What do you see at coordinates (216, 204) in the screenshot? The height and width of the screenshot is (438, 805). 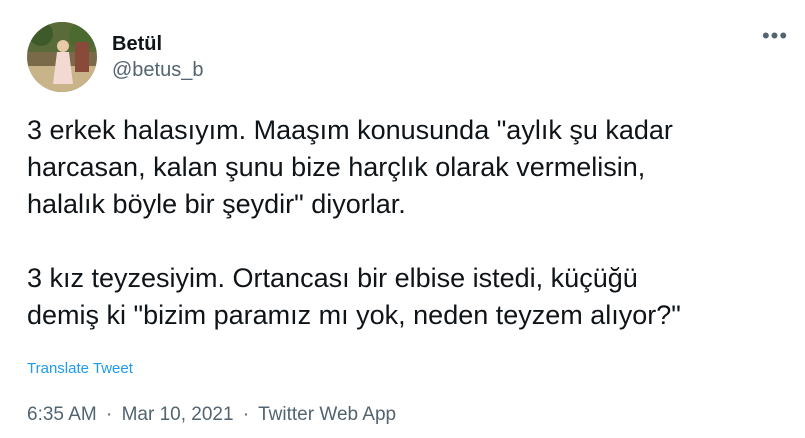 I see `tweet-text-line: halalık böyle bir şeydir" diyorlar.` at bounding box center [216, 204].